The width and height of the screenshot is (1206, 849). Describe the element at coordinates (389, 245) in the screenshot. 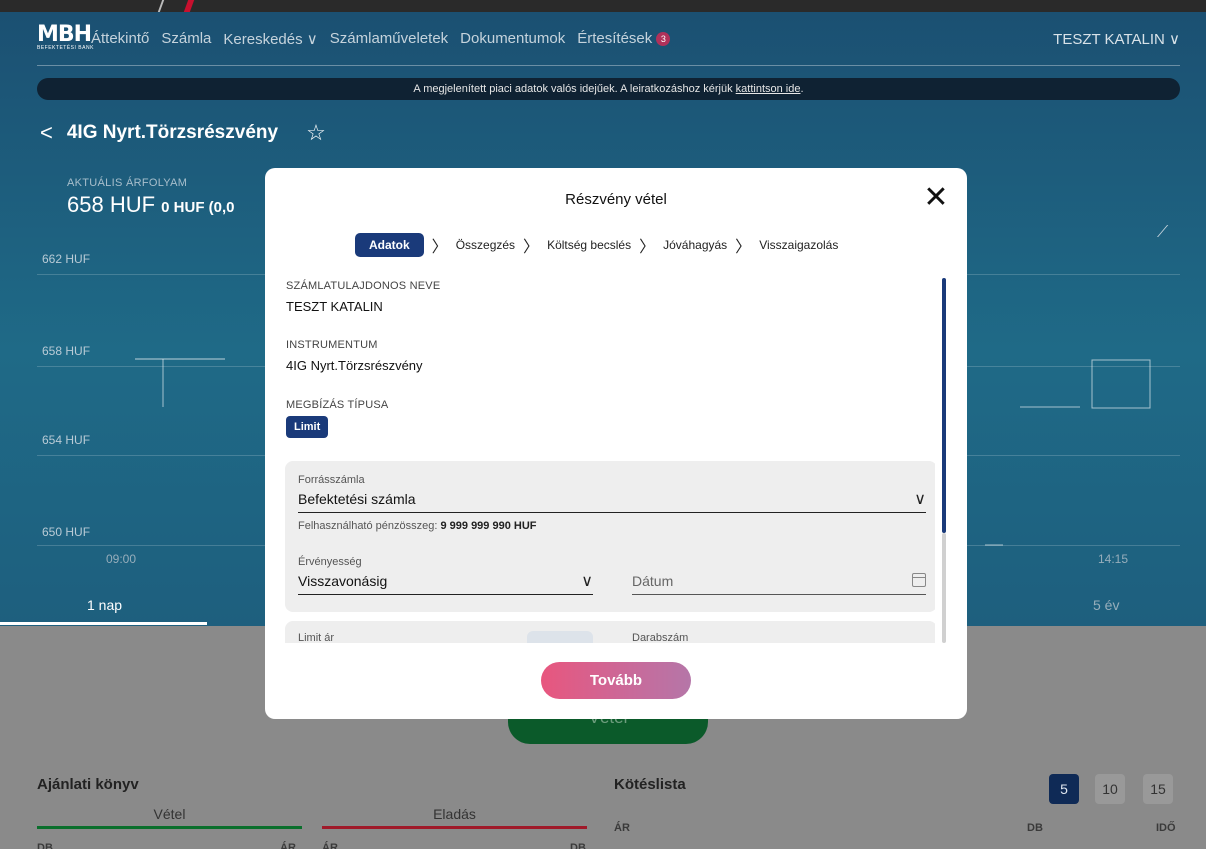

I see `step-adatok: Adatok` at that location.